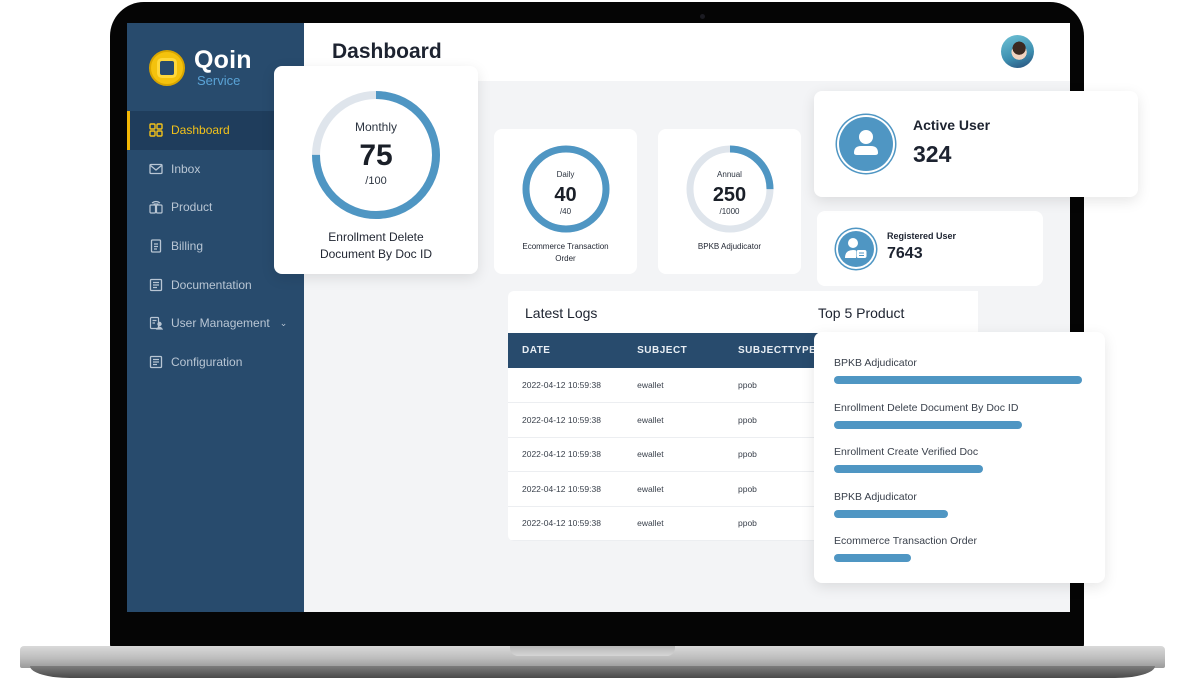 This screenshot has width=1185, height=682. Describe the element at coordinates (376, 181) in the screenshot. I see `gauge-total: /100` at that location.